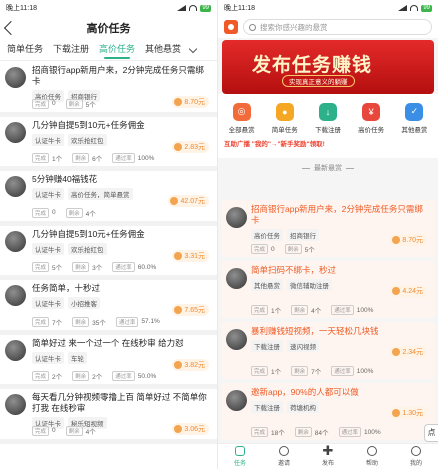 This screenshot has width=438, height=469. What do you see at coordinates (294, 270) in the screenshot?
I see `task-title: 简单扫码不绑卡，秒过` at bounding box center [294, 270].